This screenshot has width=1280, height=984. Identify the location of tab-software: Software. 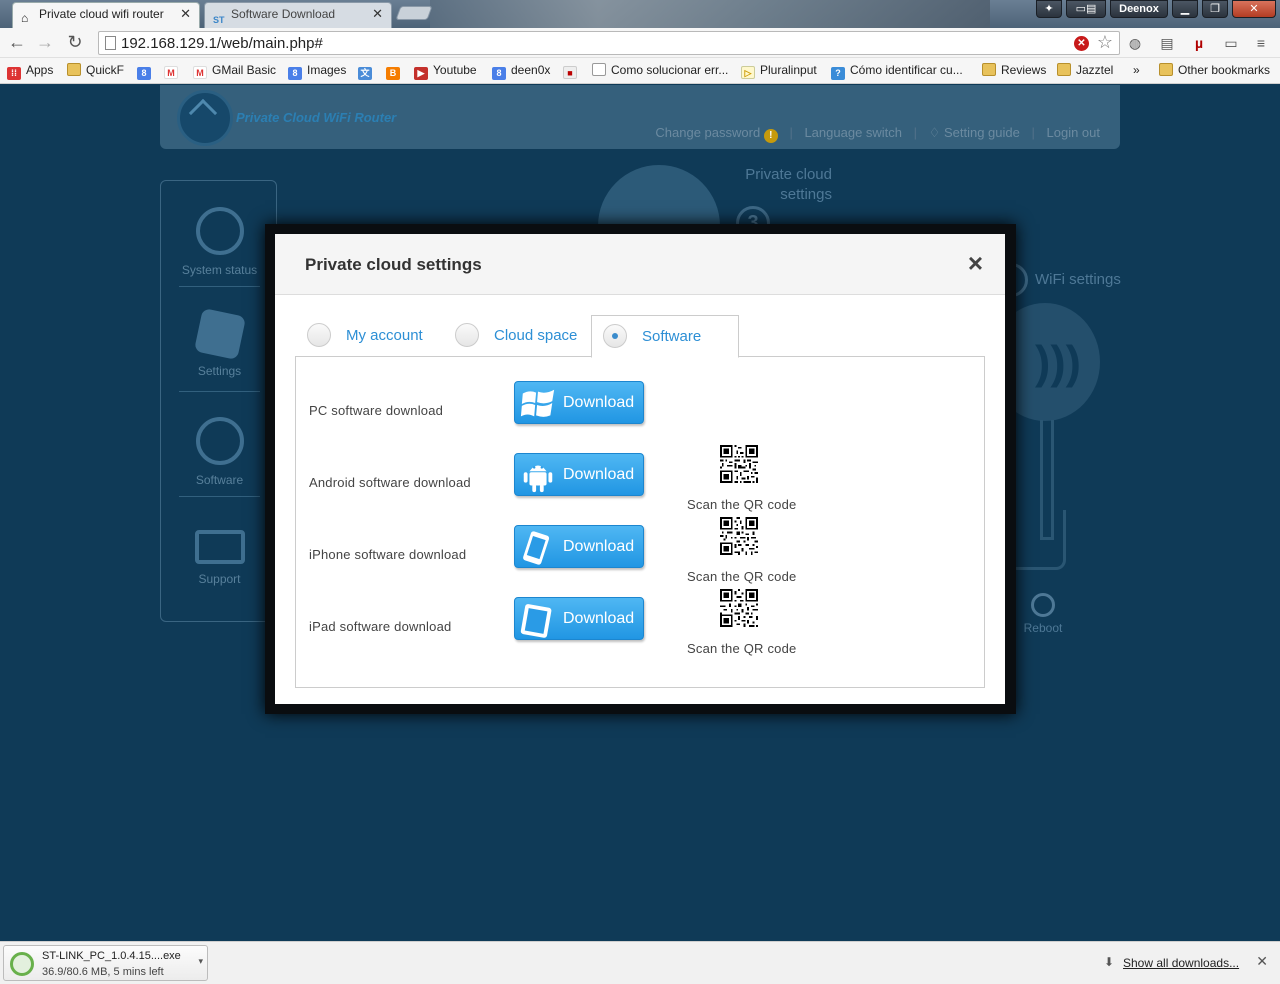
(665, 336).